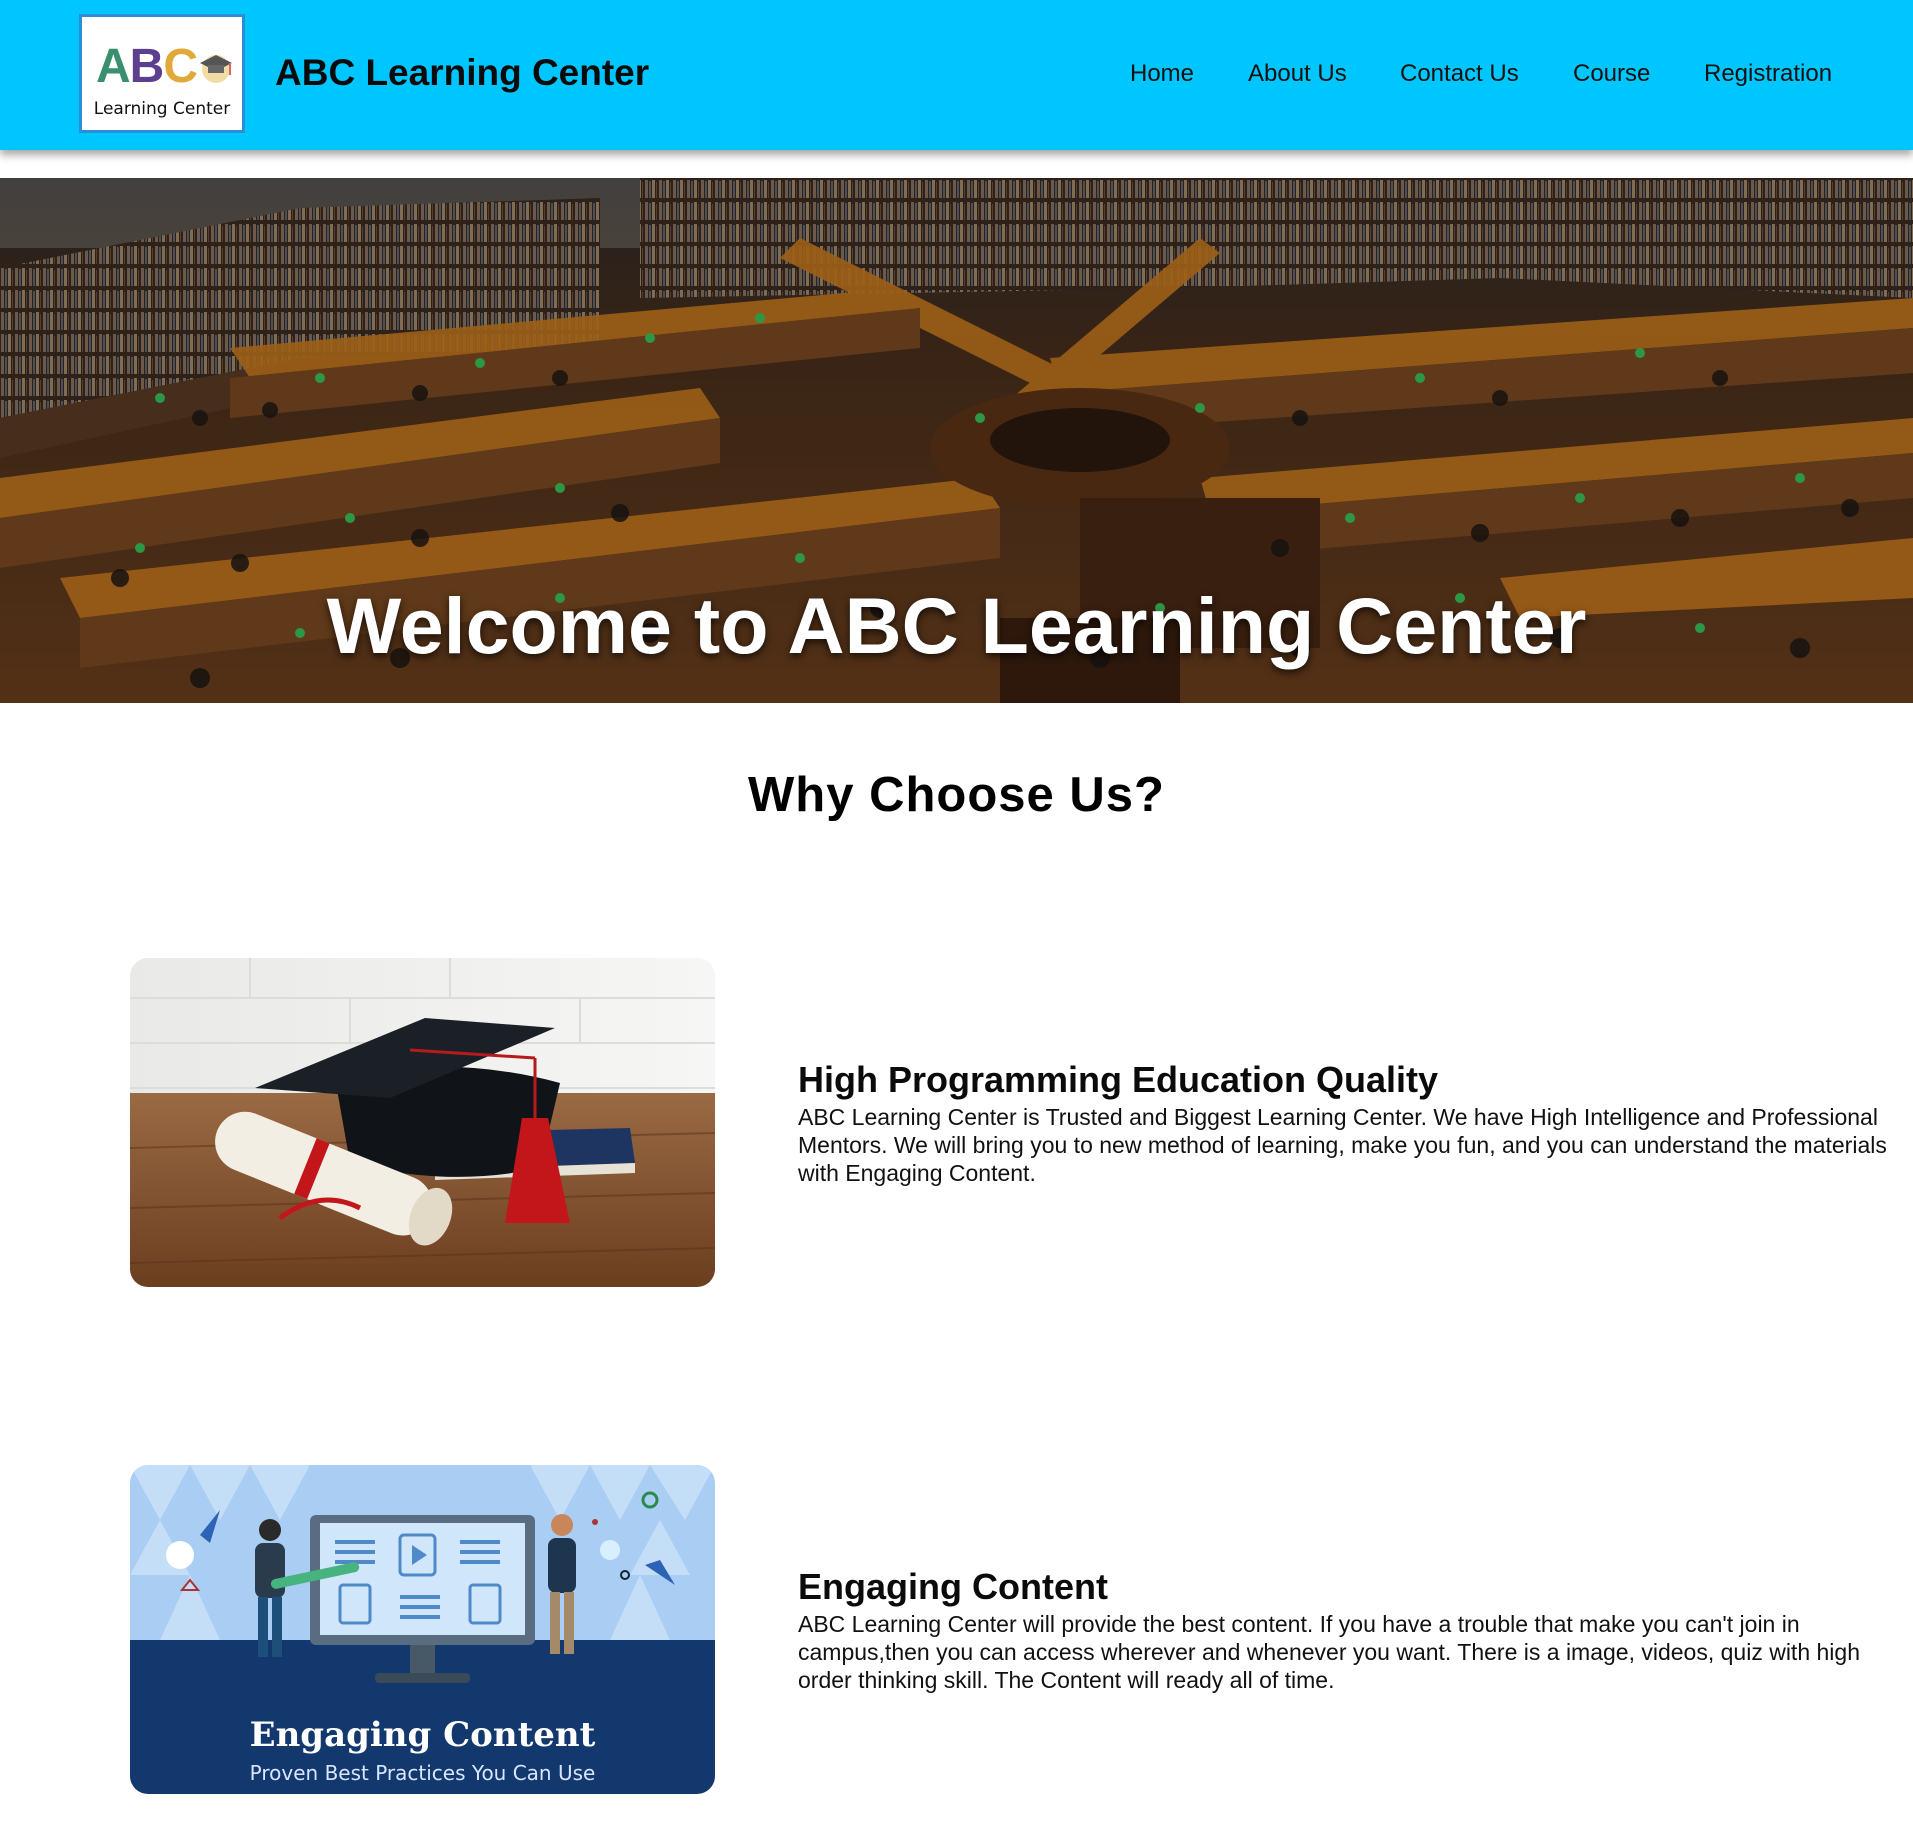  I want to click on nav-home: Home, so click(1162, 74).